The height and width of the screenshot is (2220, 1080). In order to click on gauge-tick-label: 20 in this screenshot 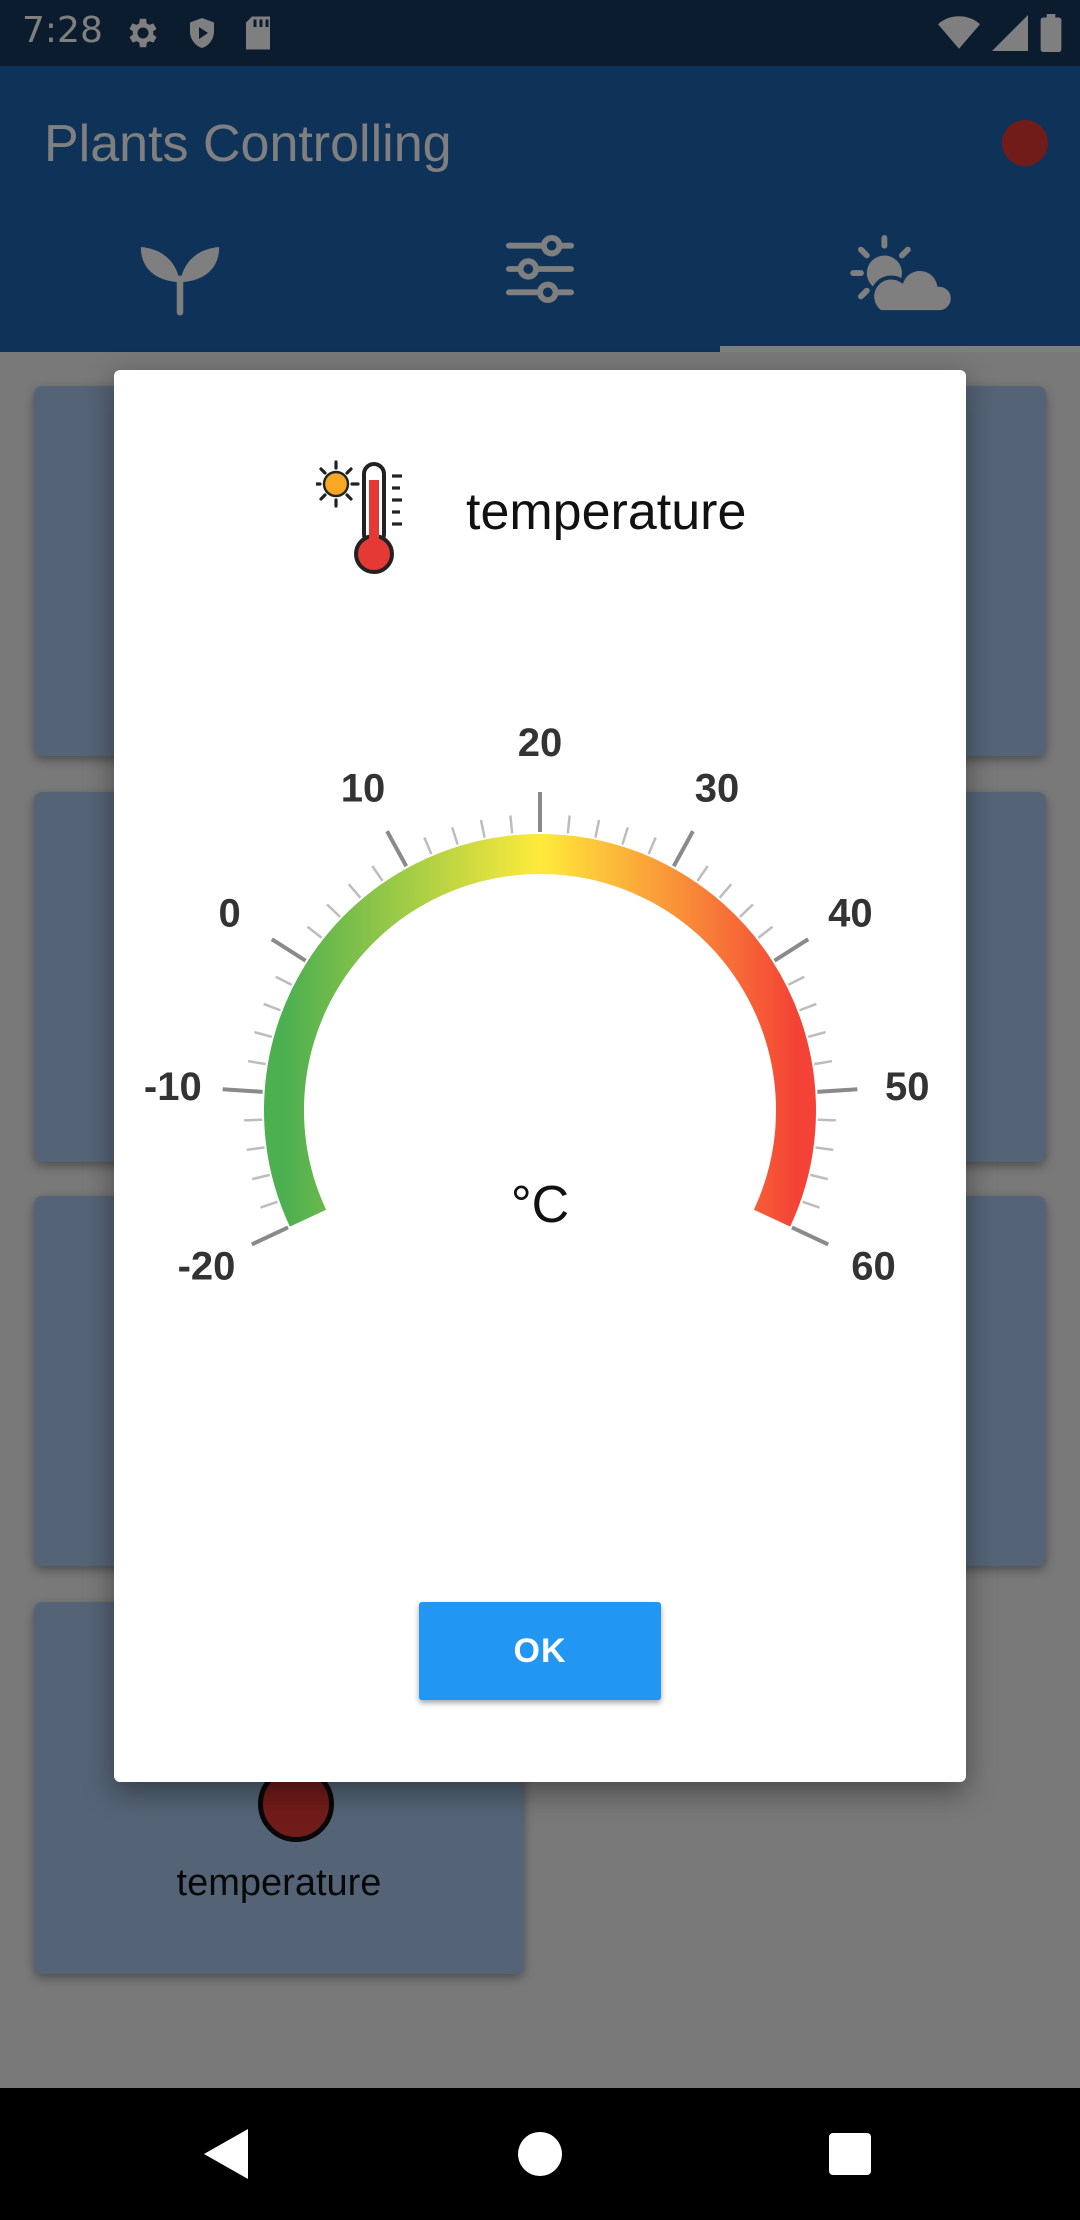, I will do `click(540, 743)`.